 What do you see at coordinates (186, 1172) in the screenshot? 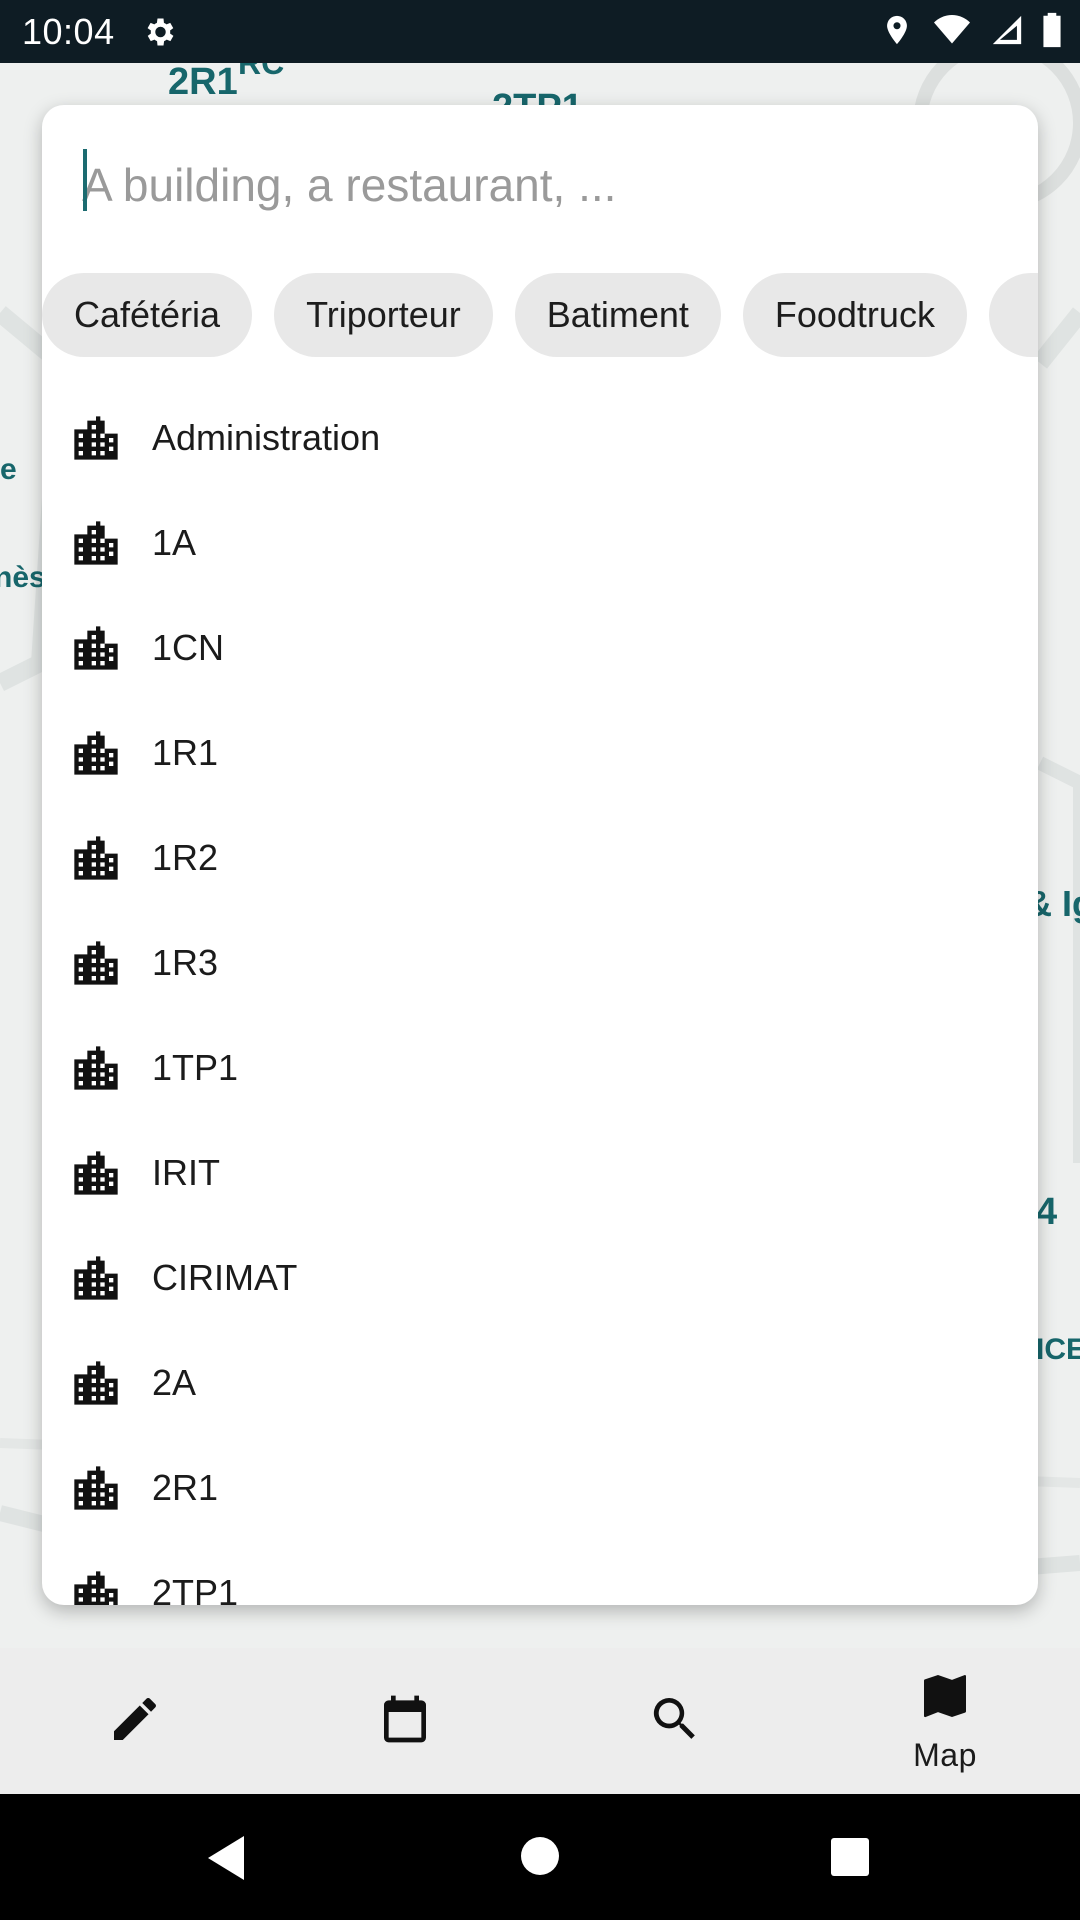
I see `list-item-label: IRIT` at bounding box center [186, 1172].